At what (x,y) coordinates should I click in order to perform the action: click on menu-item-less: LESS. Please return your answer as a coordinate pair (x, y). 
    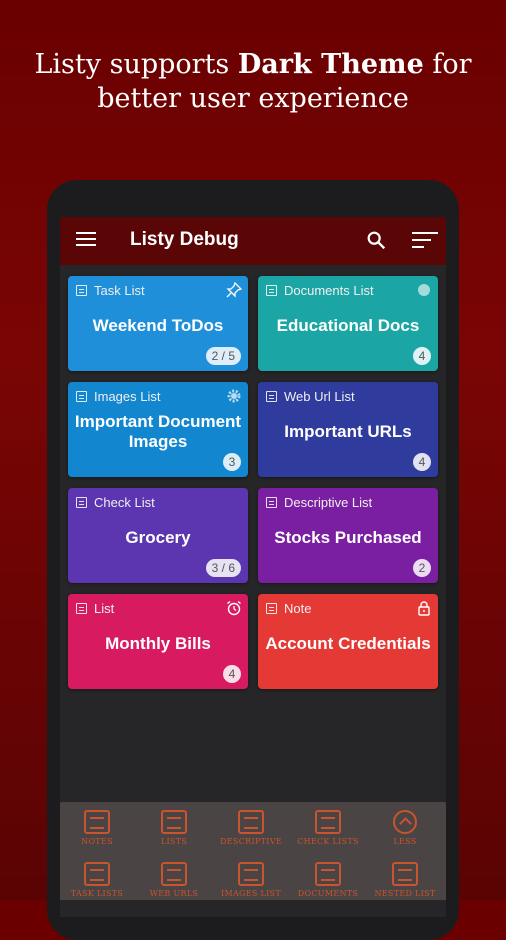
    Looking at the image, I should click on (405, 828).